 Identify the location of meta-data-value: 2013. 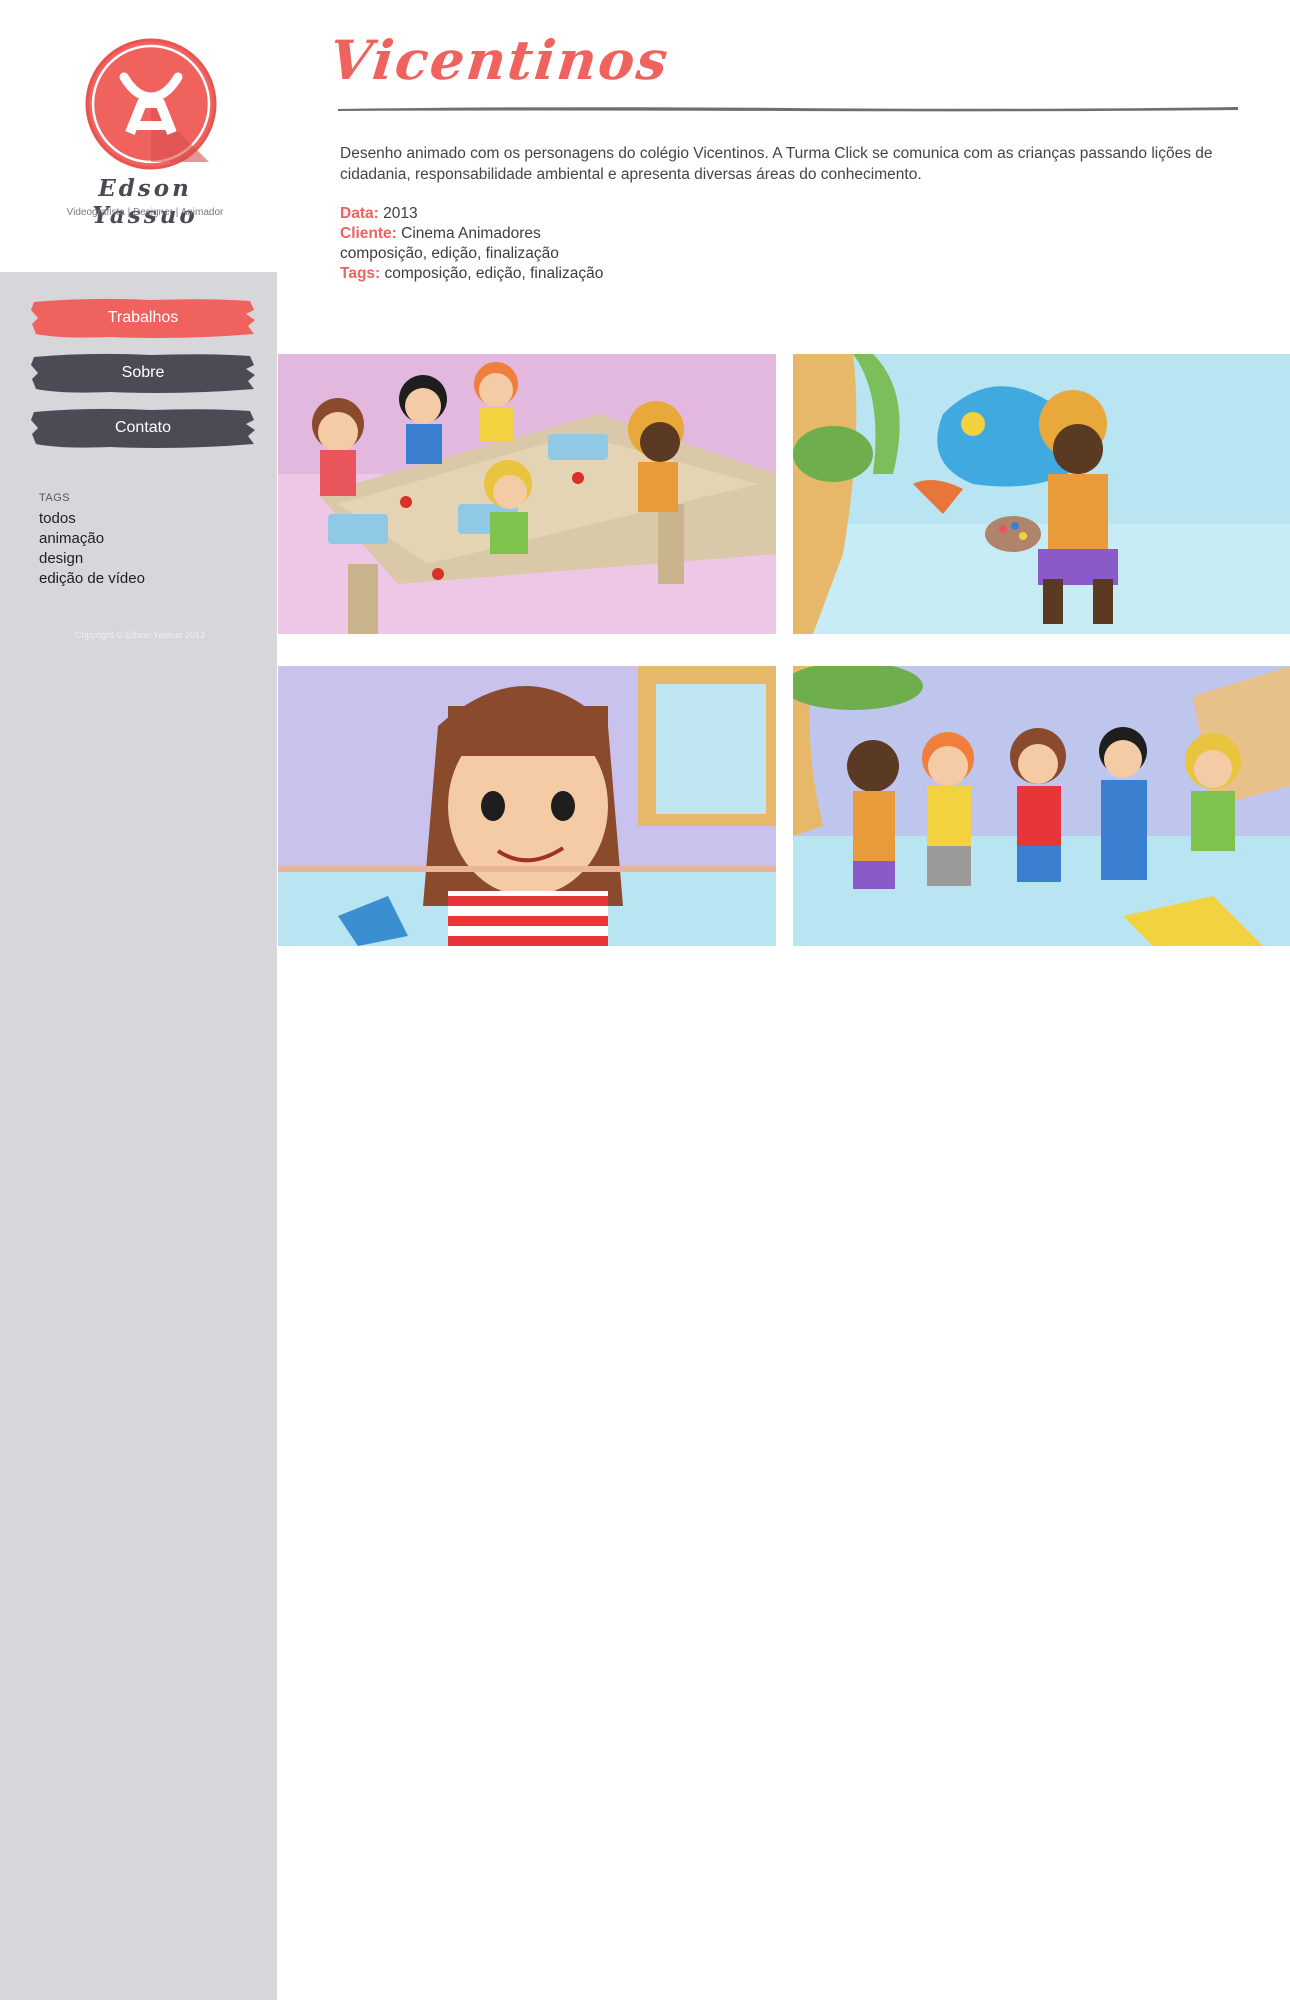
(400, 213).